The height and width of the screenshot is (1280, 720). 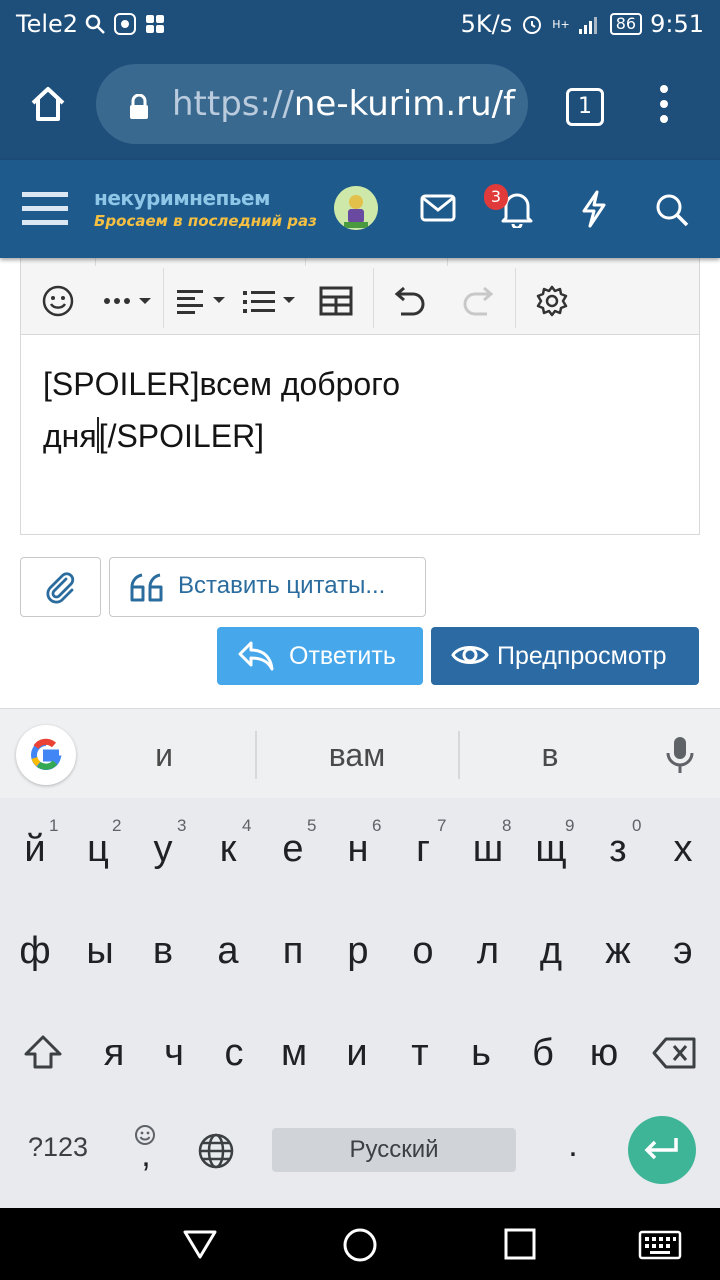 What do you see at coordinates (114, 1053) in the screenshot?
I see `key-row3-0: я` at bounding box center [114, 1053].